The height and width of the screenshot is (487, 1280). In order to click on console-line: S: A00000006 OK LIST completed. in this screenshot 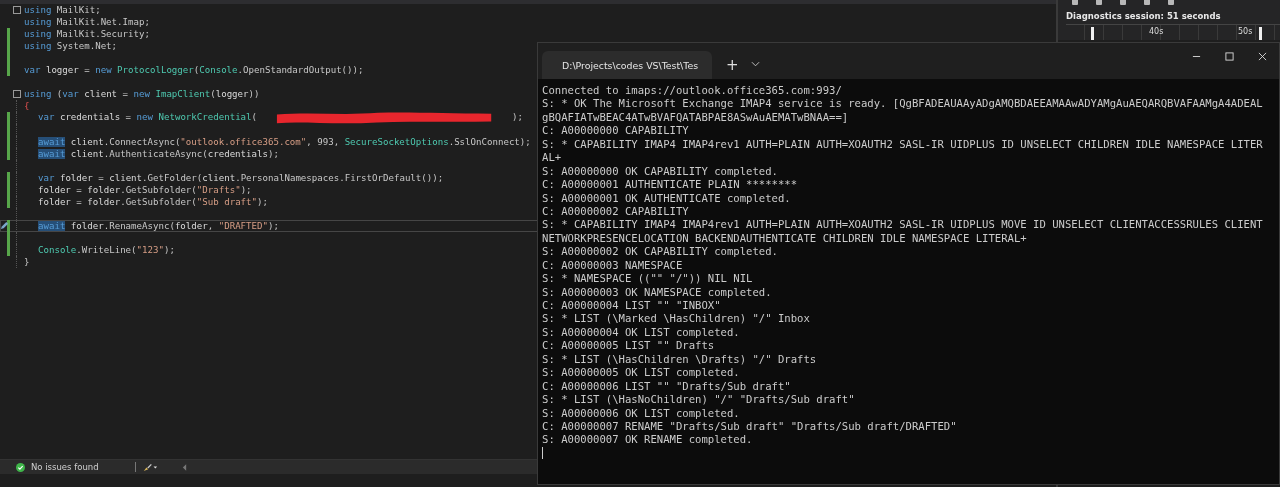, I will do `click(641, 413)`.